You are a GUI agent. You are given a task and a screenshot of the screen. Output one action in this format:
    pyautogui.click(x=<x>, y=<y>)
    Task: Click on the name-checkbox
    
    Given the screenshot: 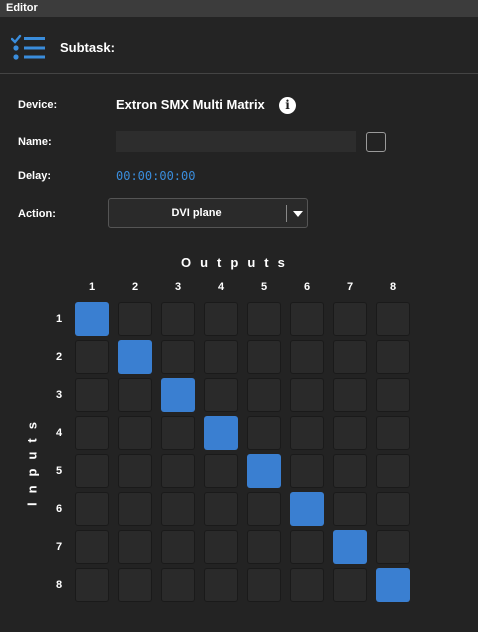 What is the action you would take?
    pyautogui.click(x=376, y=142)
    